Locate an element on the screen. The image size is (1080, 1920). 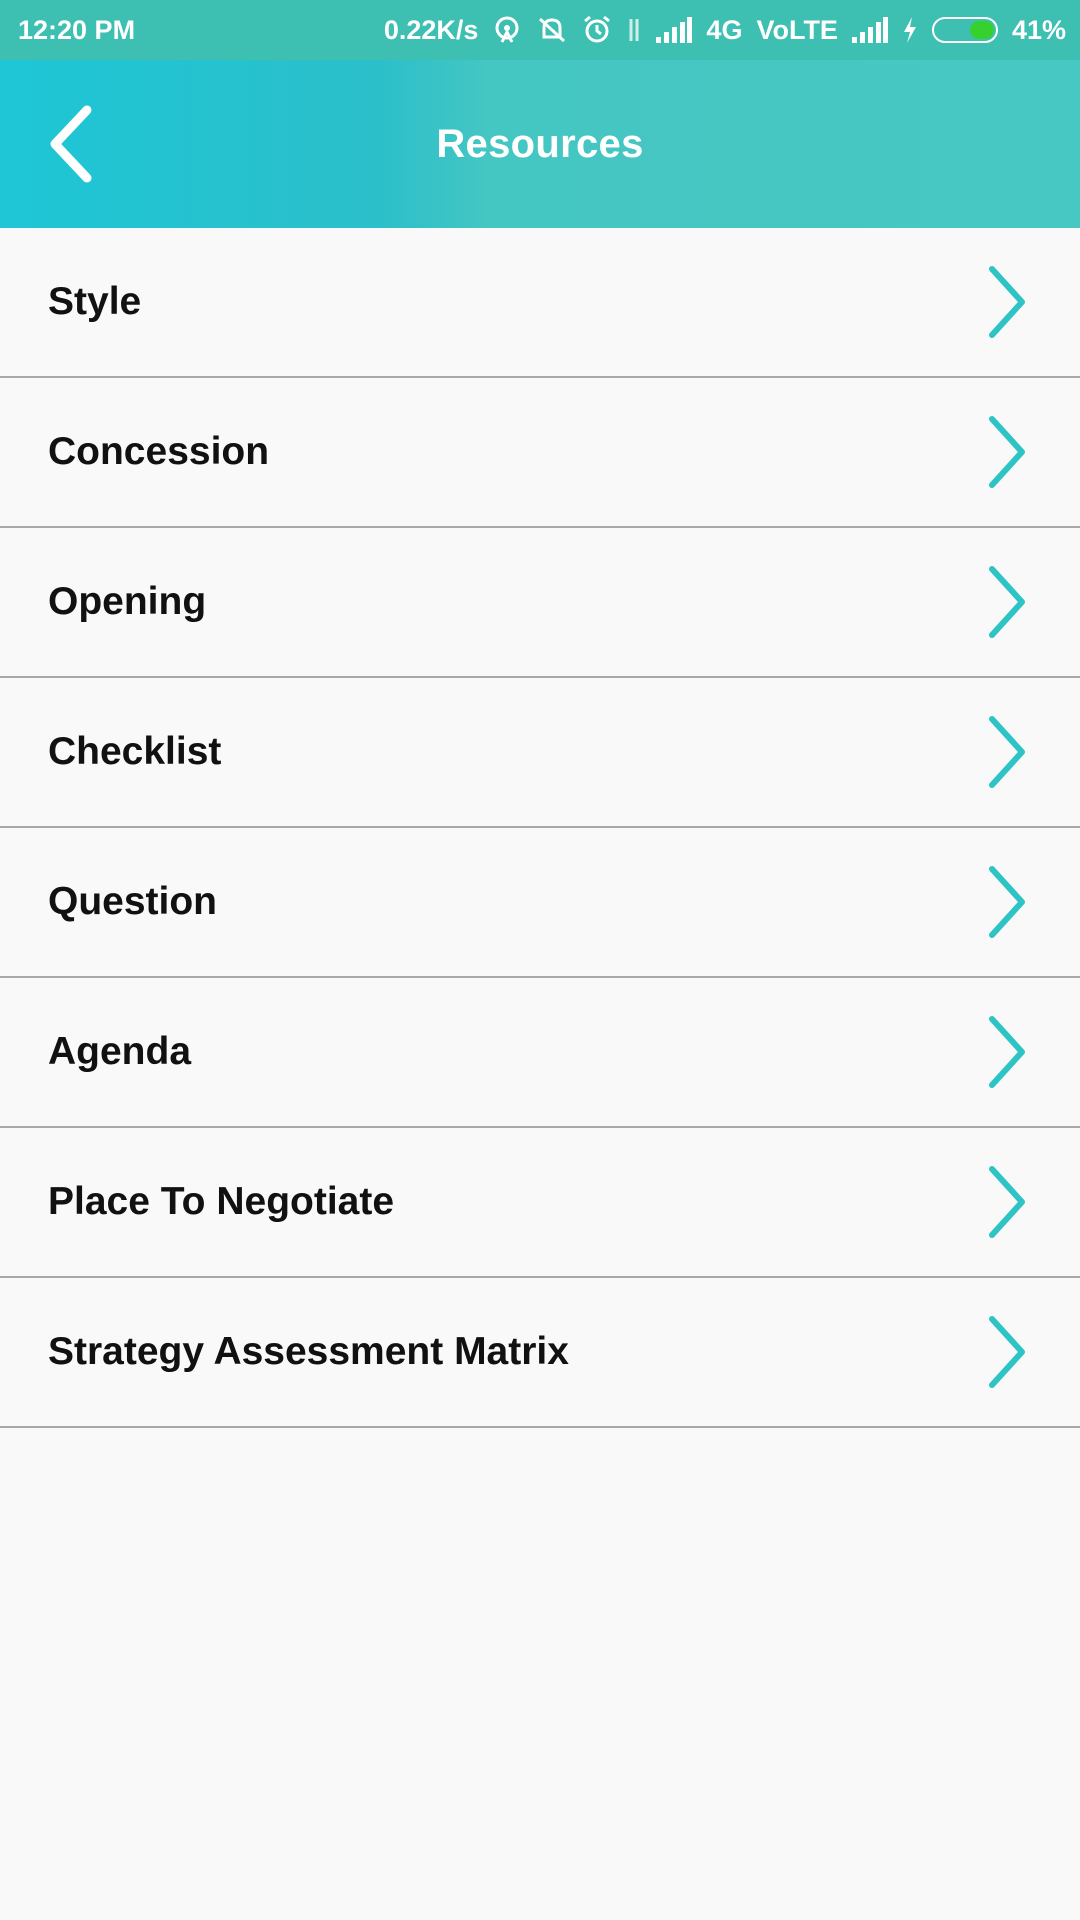
hotspot-icon is located at coordinates (507, 30).